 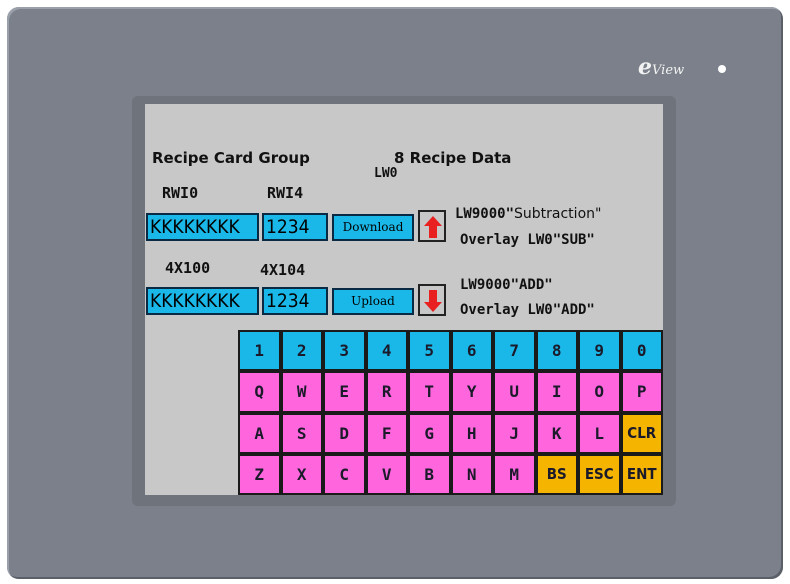 What do you see at coordinates (599, 392) in the screenshot?
I see `key-o: O` at bounding box center [599, 392].